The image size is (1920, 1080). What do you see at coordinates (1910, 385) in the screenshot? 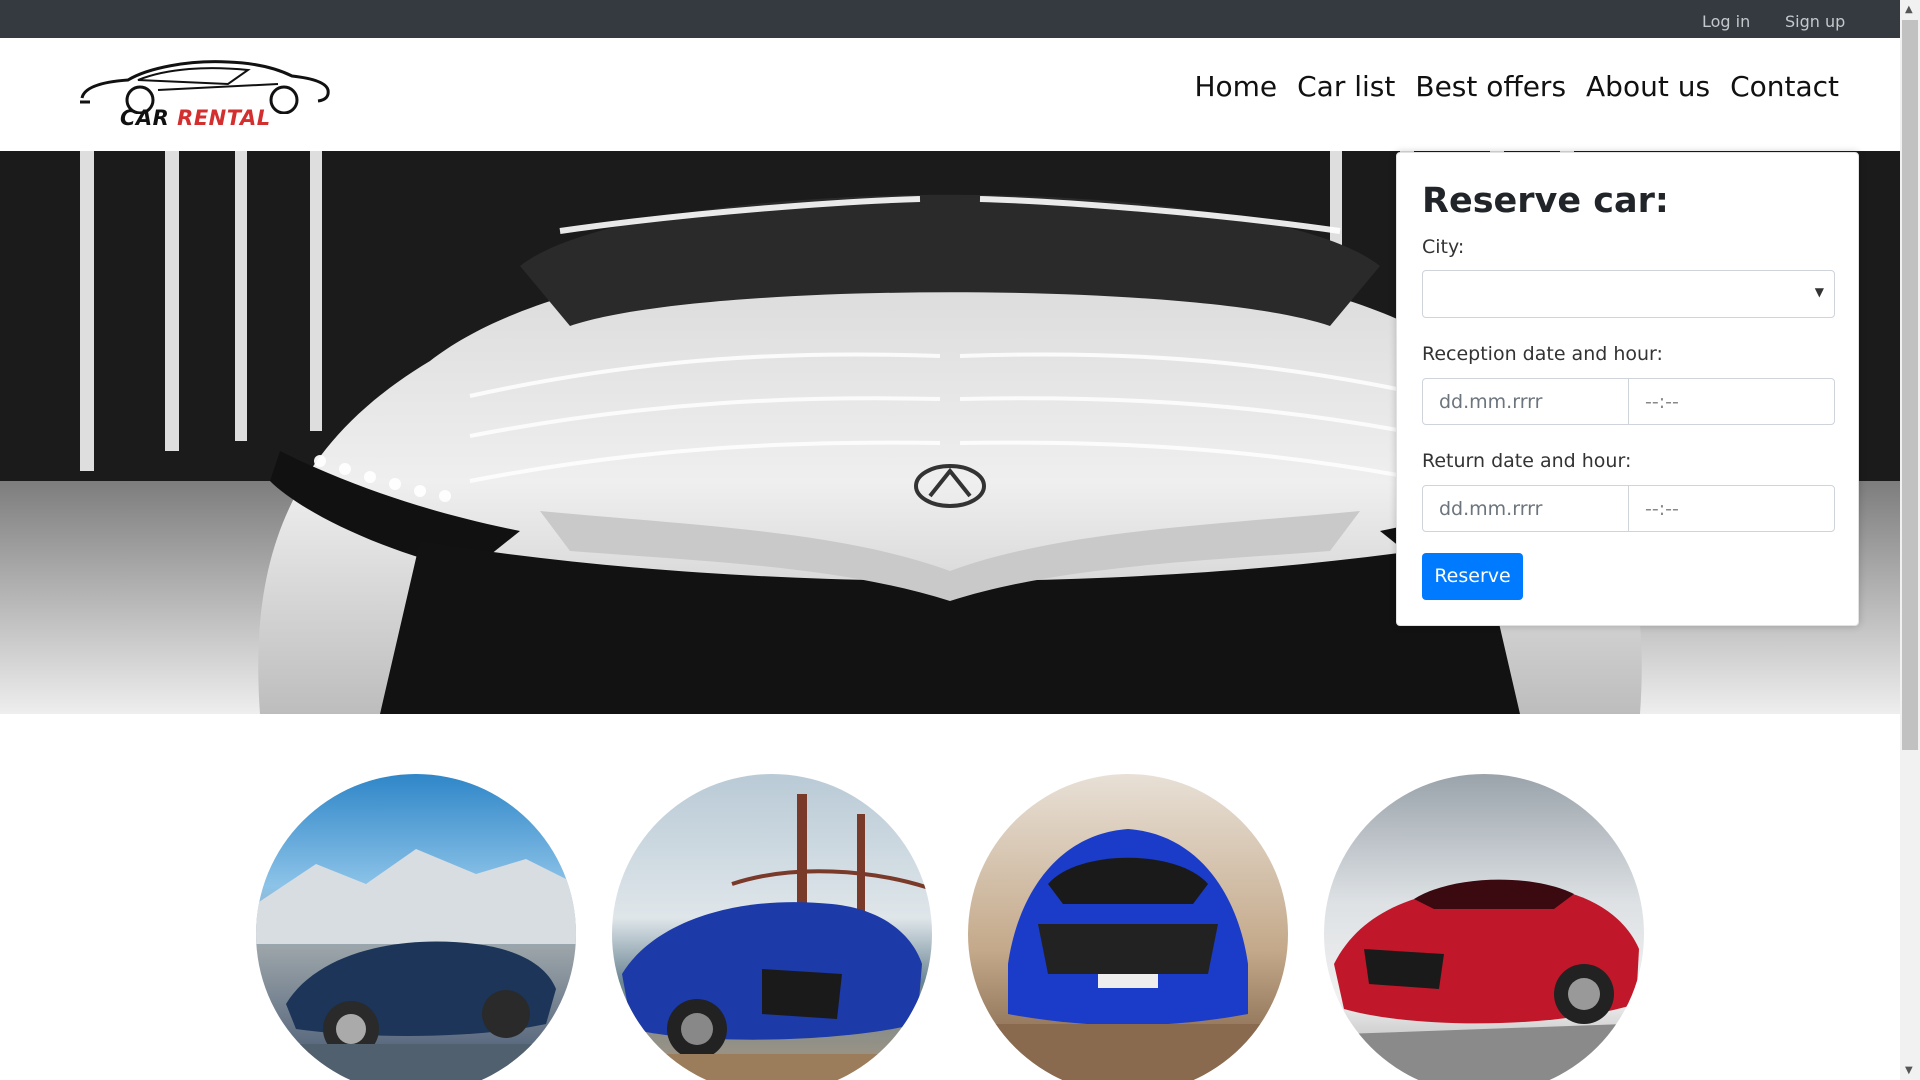
I see `scroll-thumb` at bounding box center [1910, 385].